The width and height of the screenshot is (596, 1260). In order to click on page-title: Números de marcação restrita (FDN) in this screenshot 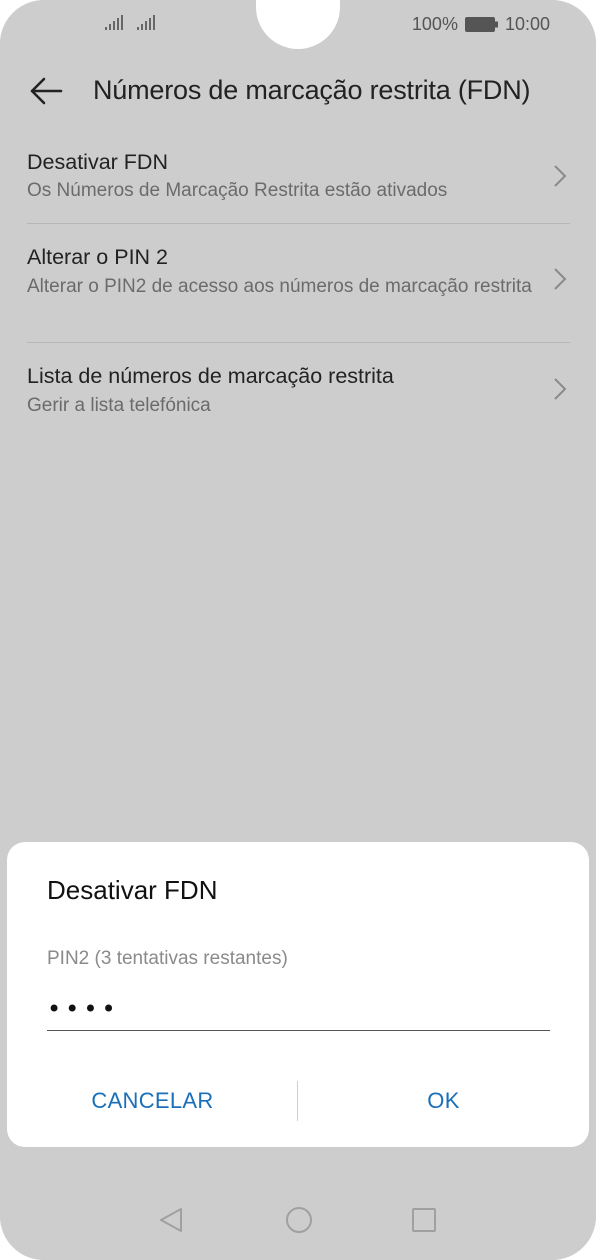, I will do `click(312, 90)`.